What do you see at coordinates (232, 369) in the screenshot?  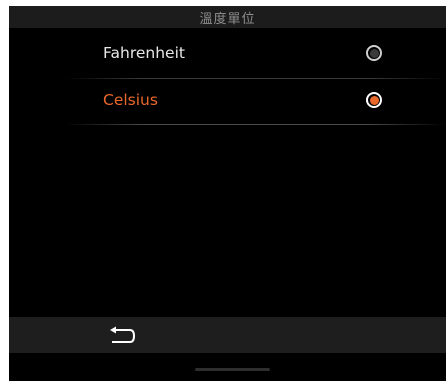 I see `home-indicator` at bounding box center [232, 369].